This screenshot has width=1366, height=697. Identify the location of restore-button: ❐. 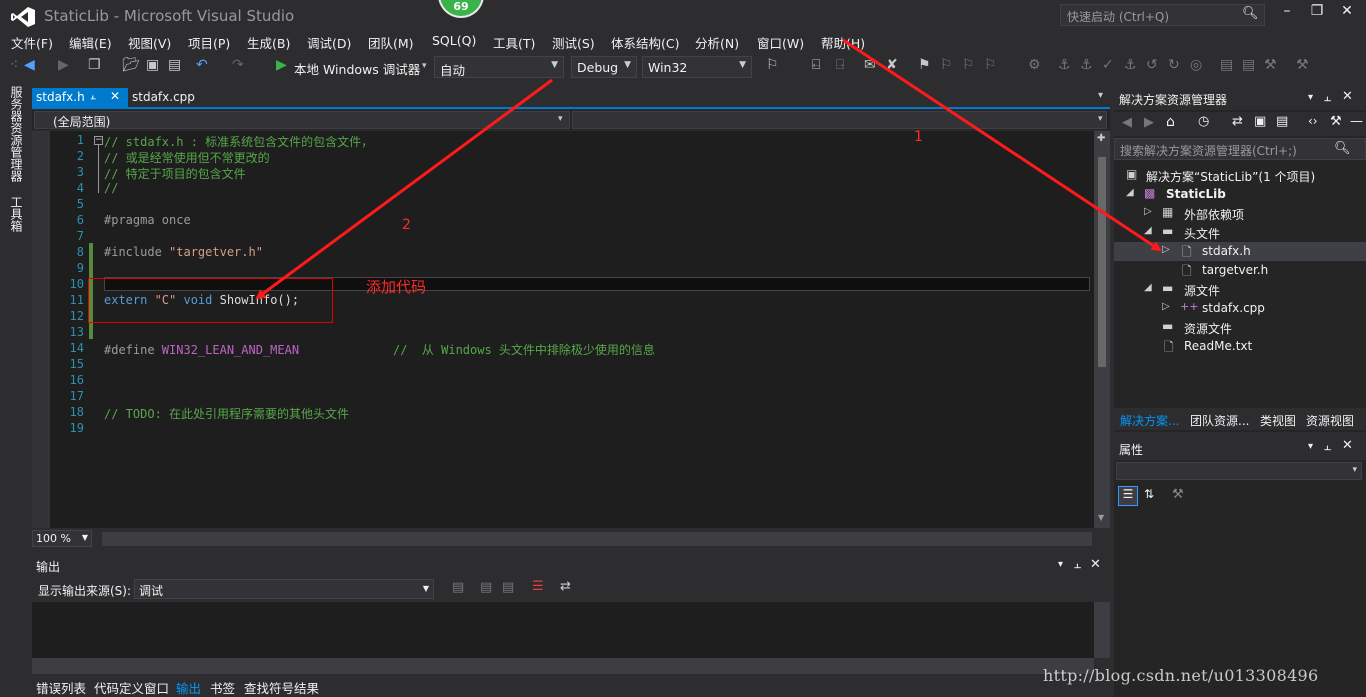
(1317, 14).